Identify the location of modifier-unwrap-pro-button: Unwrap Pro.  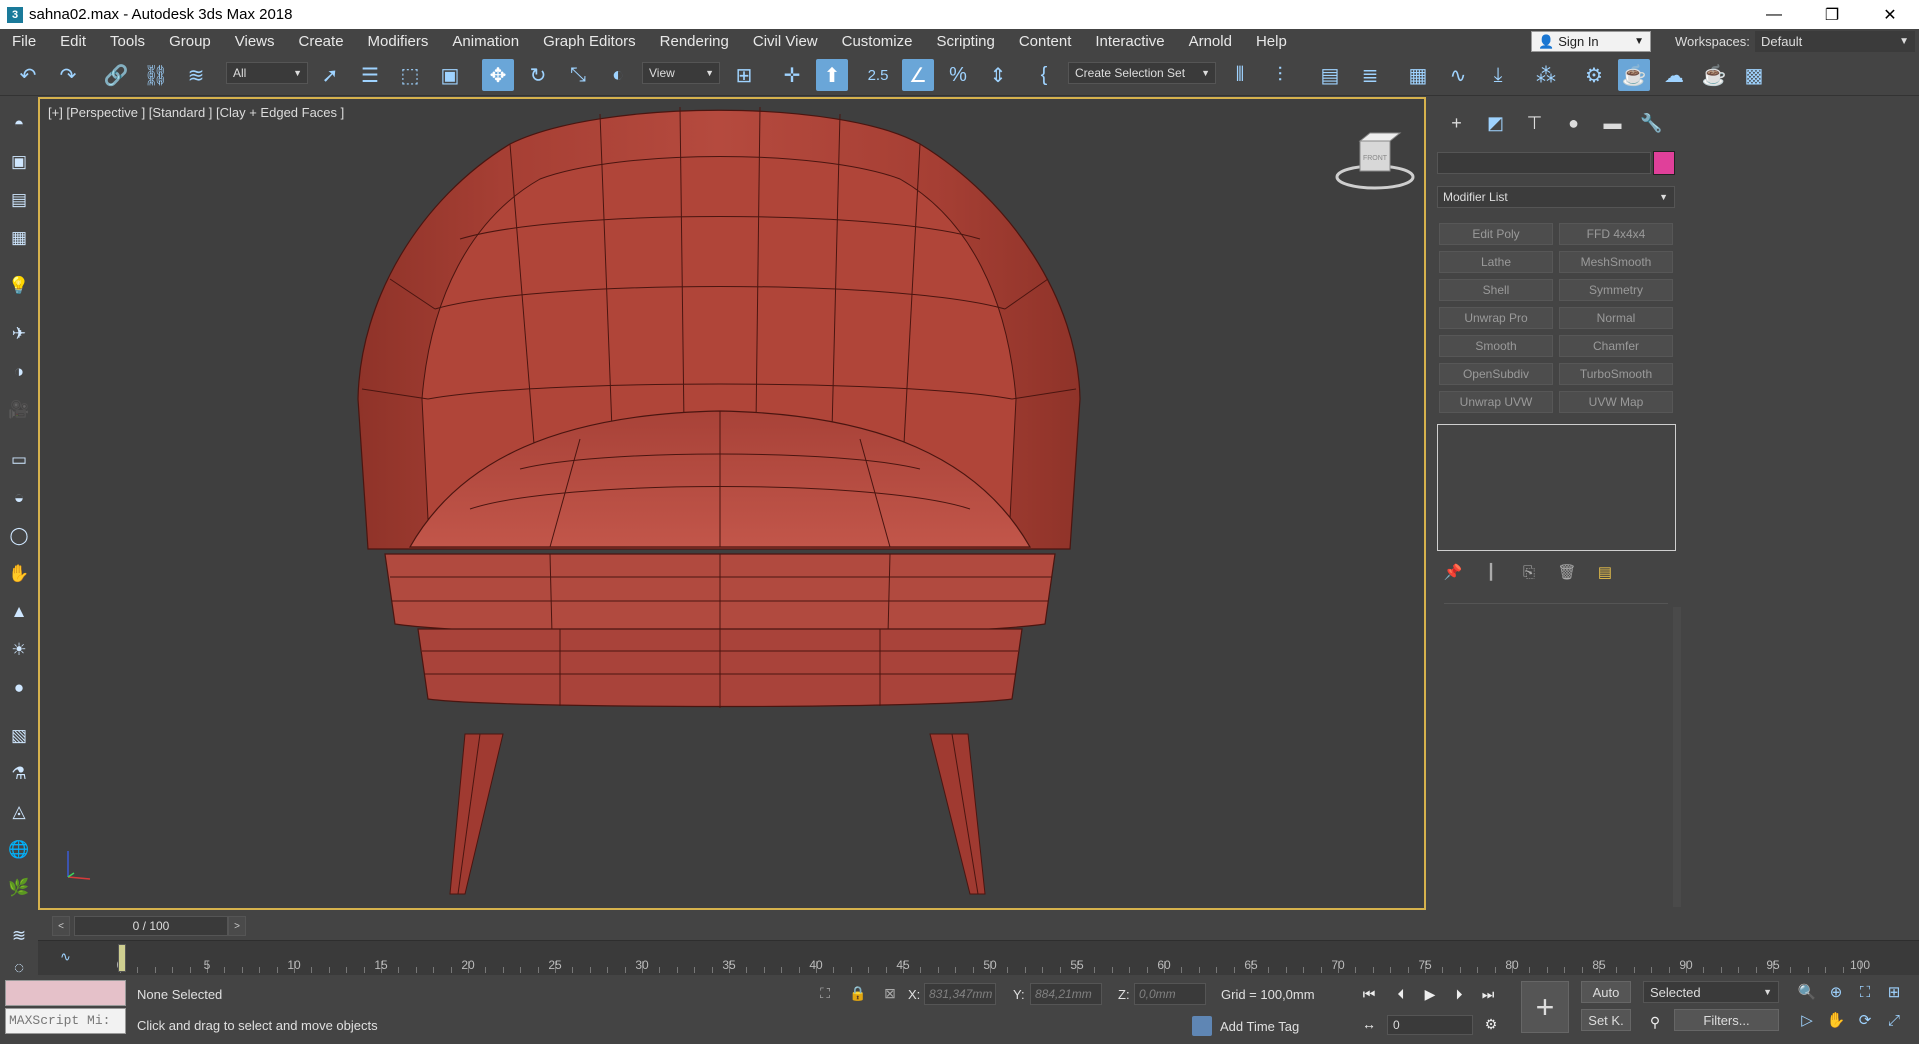
(1496, 318).